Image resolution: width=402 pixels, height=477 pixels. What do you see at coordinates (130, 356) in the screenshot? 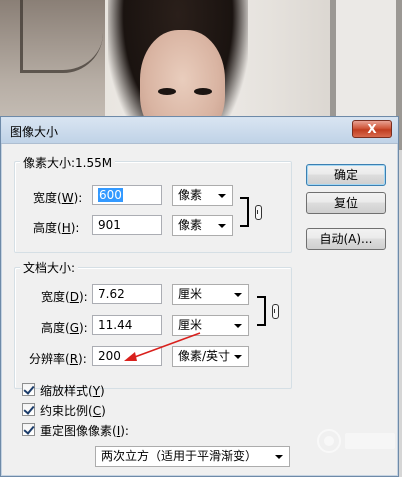
I see `annotation-arrow-head` at bounding box center [130, 356].